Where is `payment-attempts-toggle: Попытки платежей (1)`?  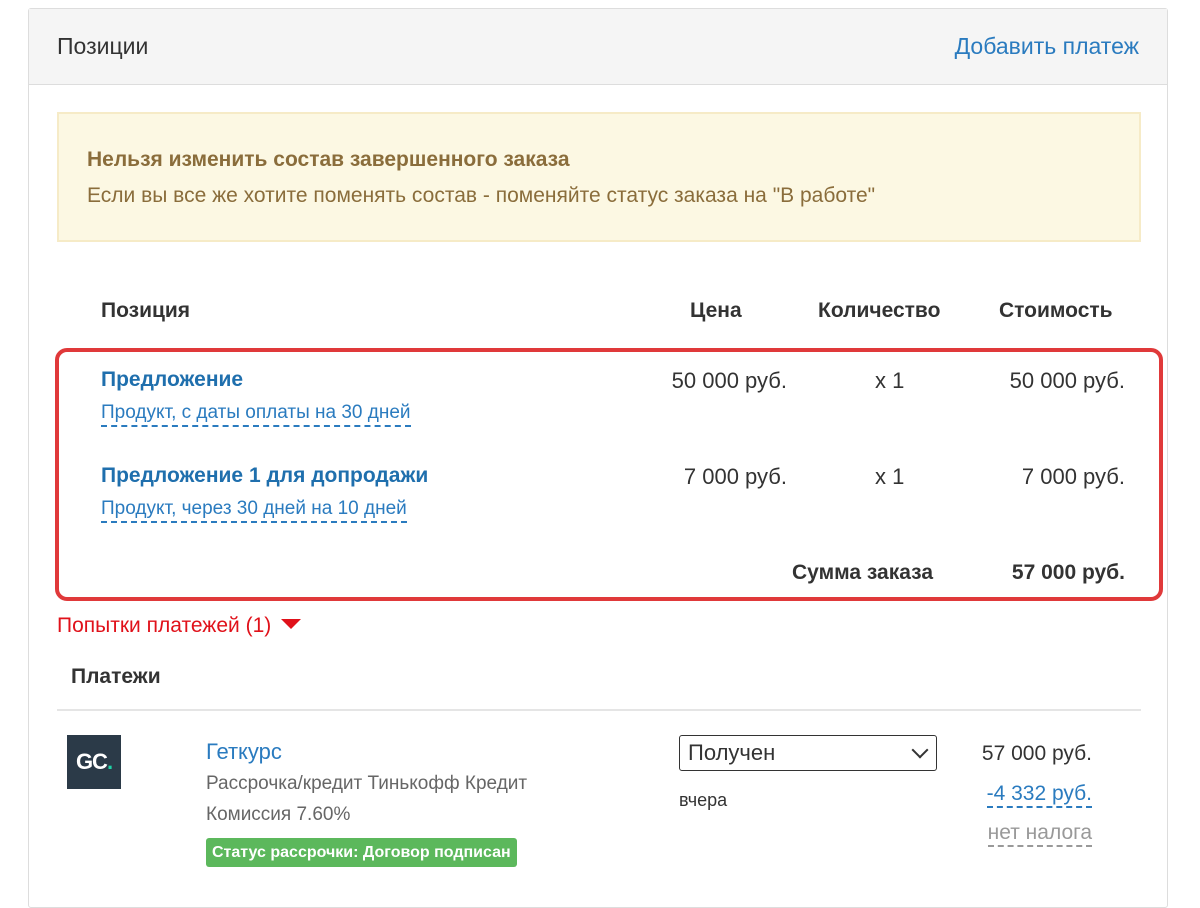
payment-attempts-toggle: Попытки платежей (1) is located at coordinates (179, 626).